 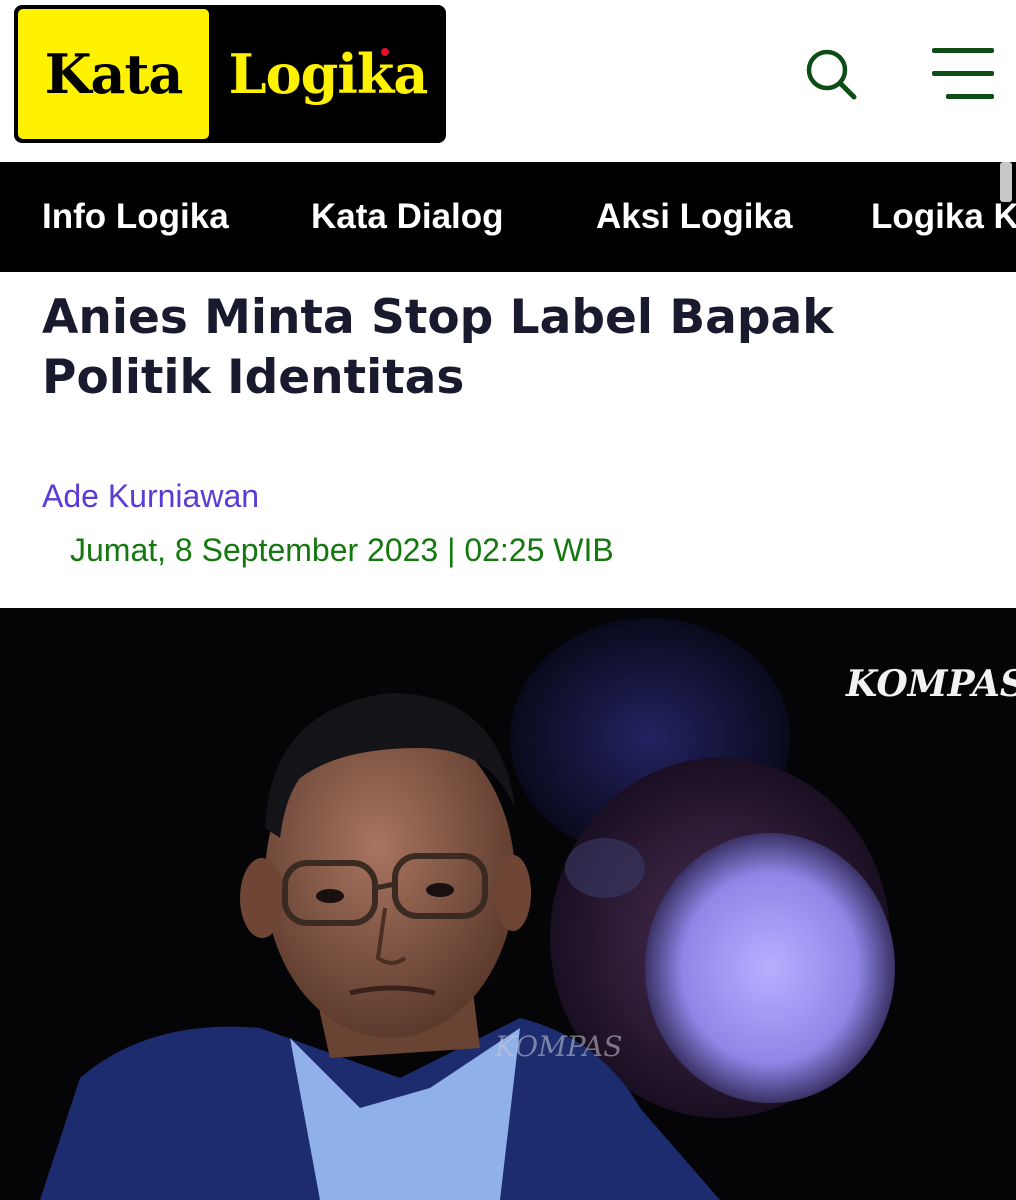 I want to click on search-icon, so click(x=831, y=74).